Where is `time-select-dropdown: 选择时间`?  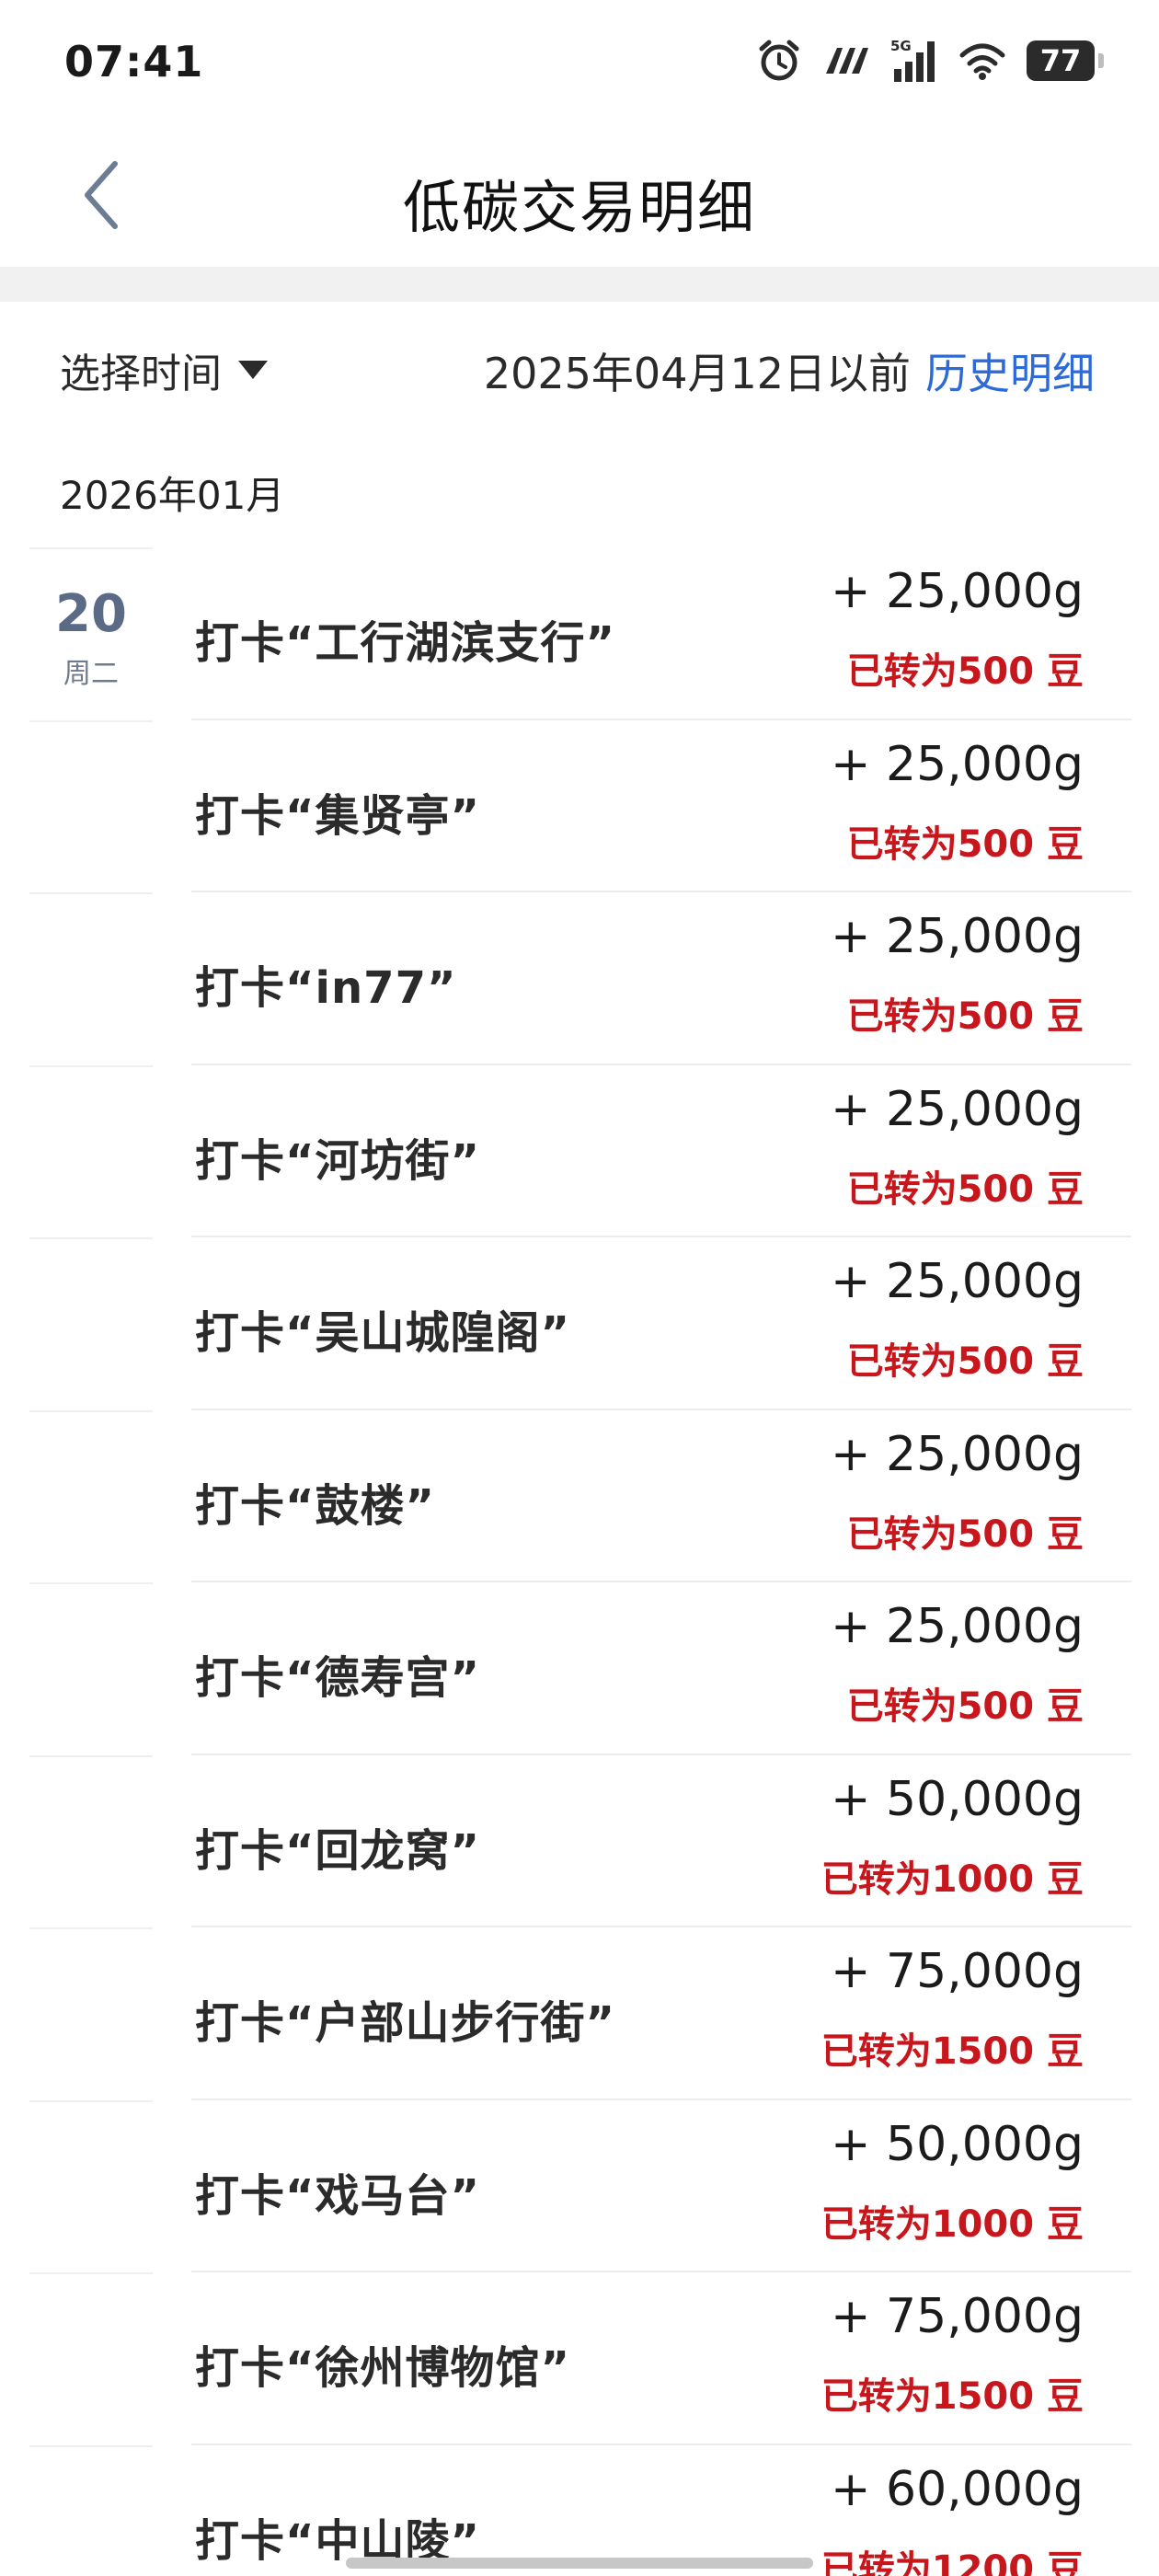
time-select-dropdown: 选择时间 is located at coordinates (164, 369).